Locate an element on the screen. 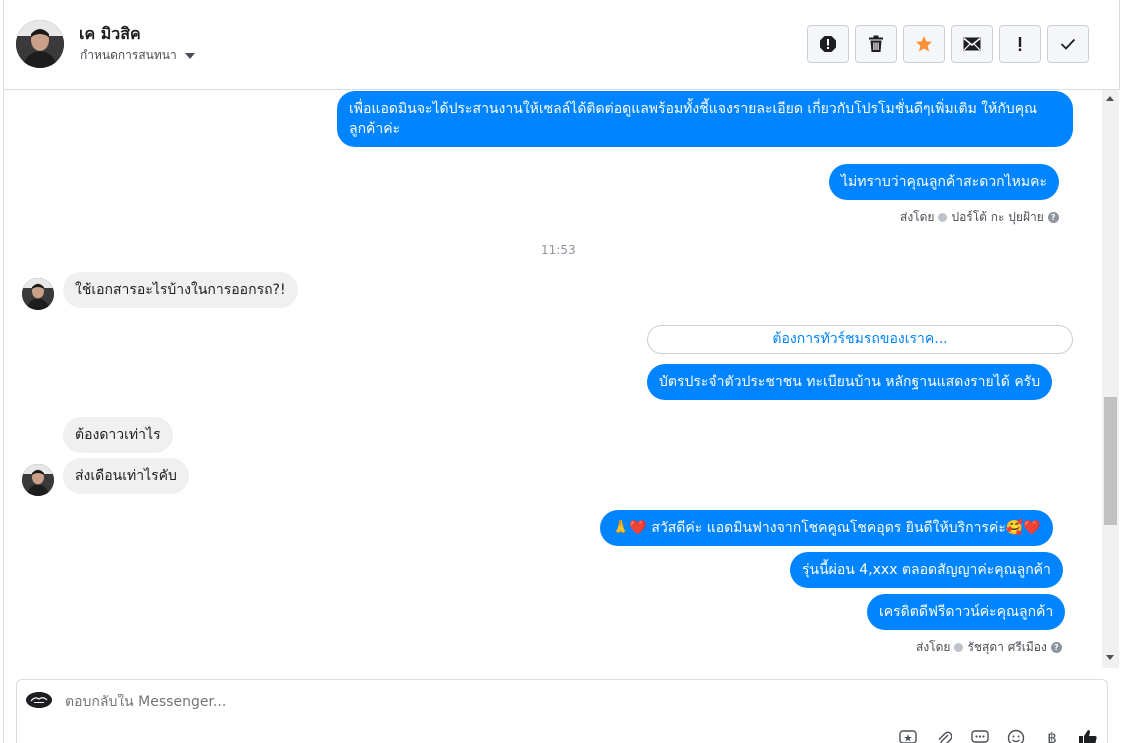  baht-icon: ฿ is located at coordinates (1052, 736).